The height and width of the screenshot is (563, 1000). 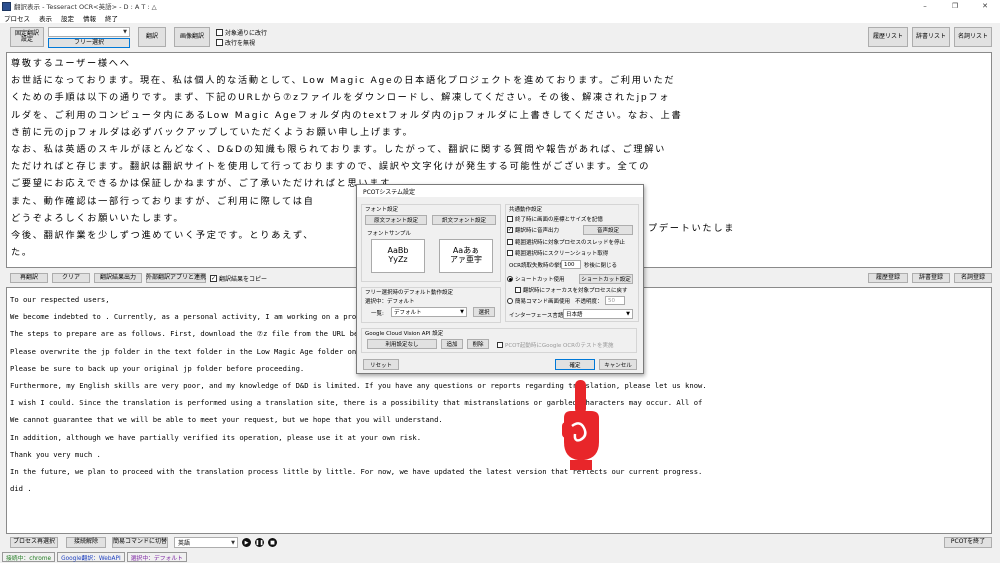 What do you see at coordinates (606, 279) in the screenshot?
I see `shortcut-settings-button: ショートカット設定` at bounding box center [606, 279].